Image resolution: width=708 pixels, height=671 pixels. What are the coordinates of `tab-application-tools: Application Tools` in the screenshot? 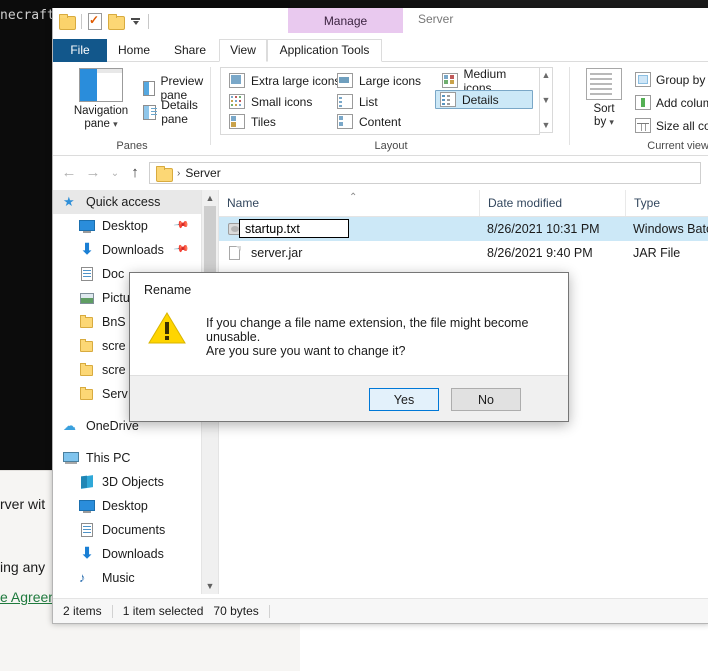 It's located at (324, 50).